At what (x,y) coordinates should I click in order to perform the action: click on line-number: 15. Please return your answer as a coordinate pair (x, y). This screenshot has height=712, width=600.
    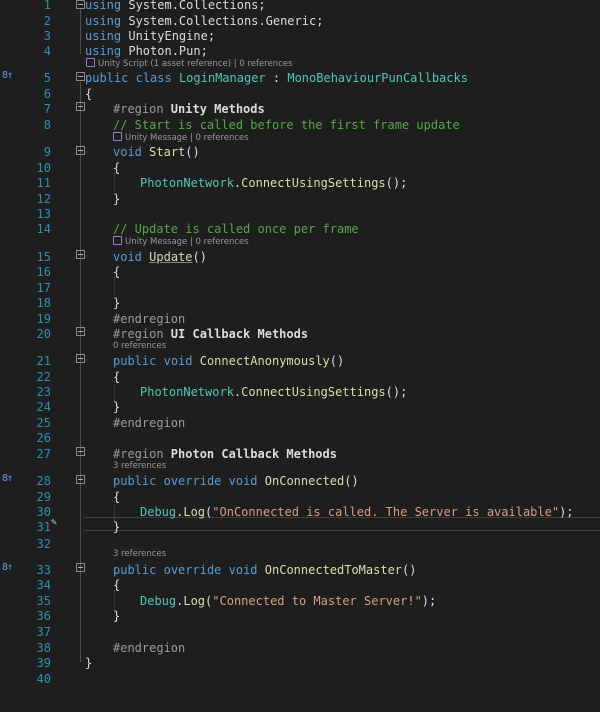
    Looking at the image, I should click on (43, 257).